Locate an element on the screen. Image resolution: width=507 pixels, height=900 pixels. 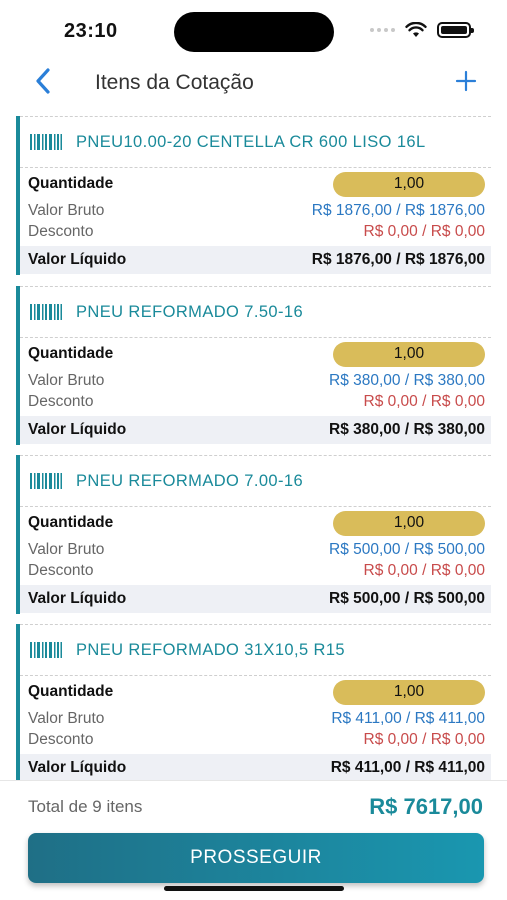
status-bar: 23:10 is located at coordinates (253, 31).